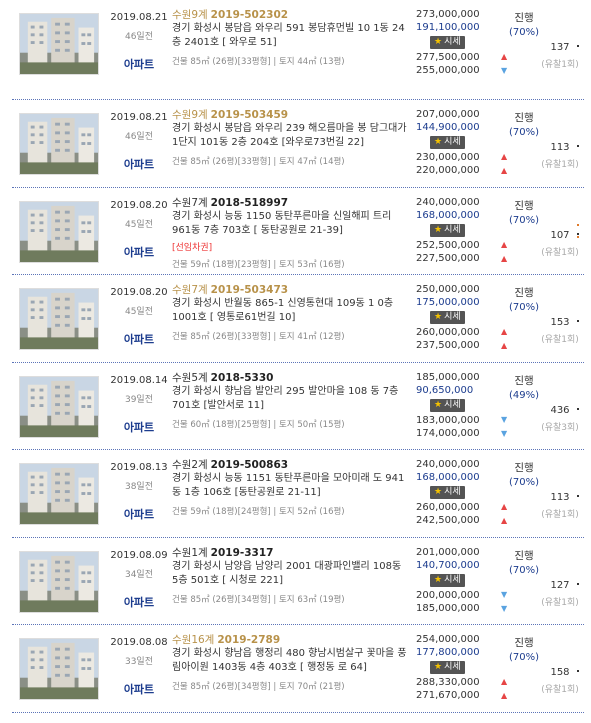 The width and height of the screenshot is (591, 723). I want to click on minimum-bid-price: 175,000,000, so click(448, 302).